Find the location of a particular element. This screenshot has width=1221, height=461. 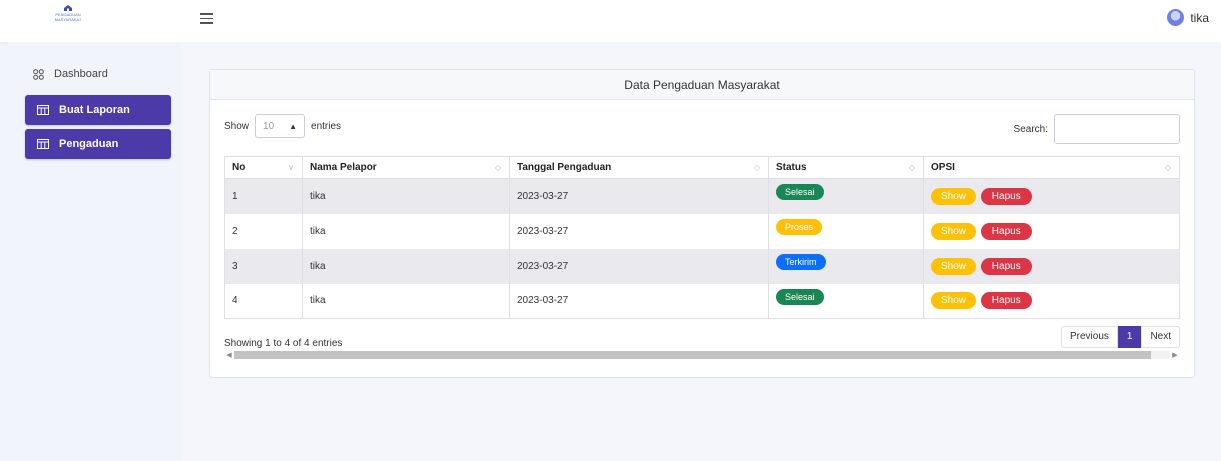

search-input is located at coordinates (1117, 129).